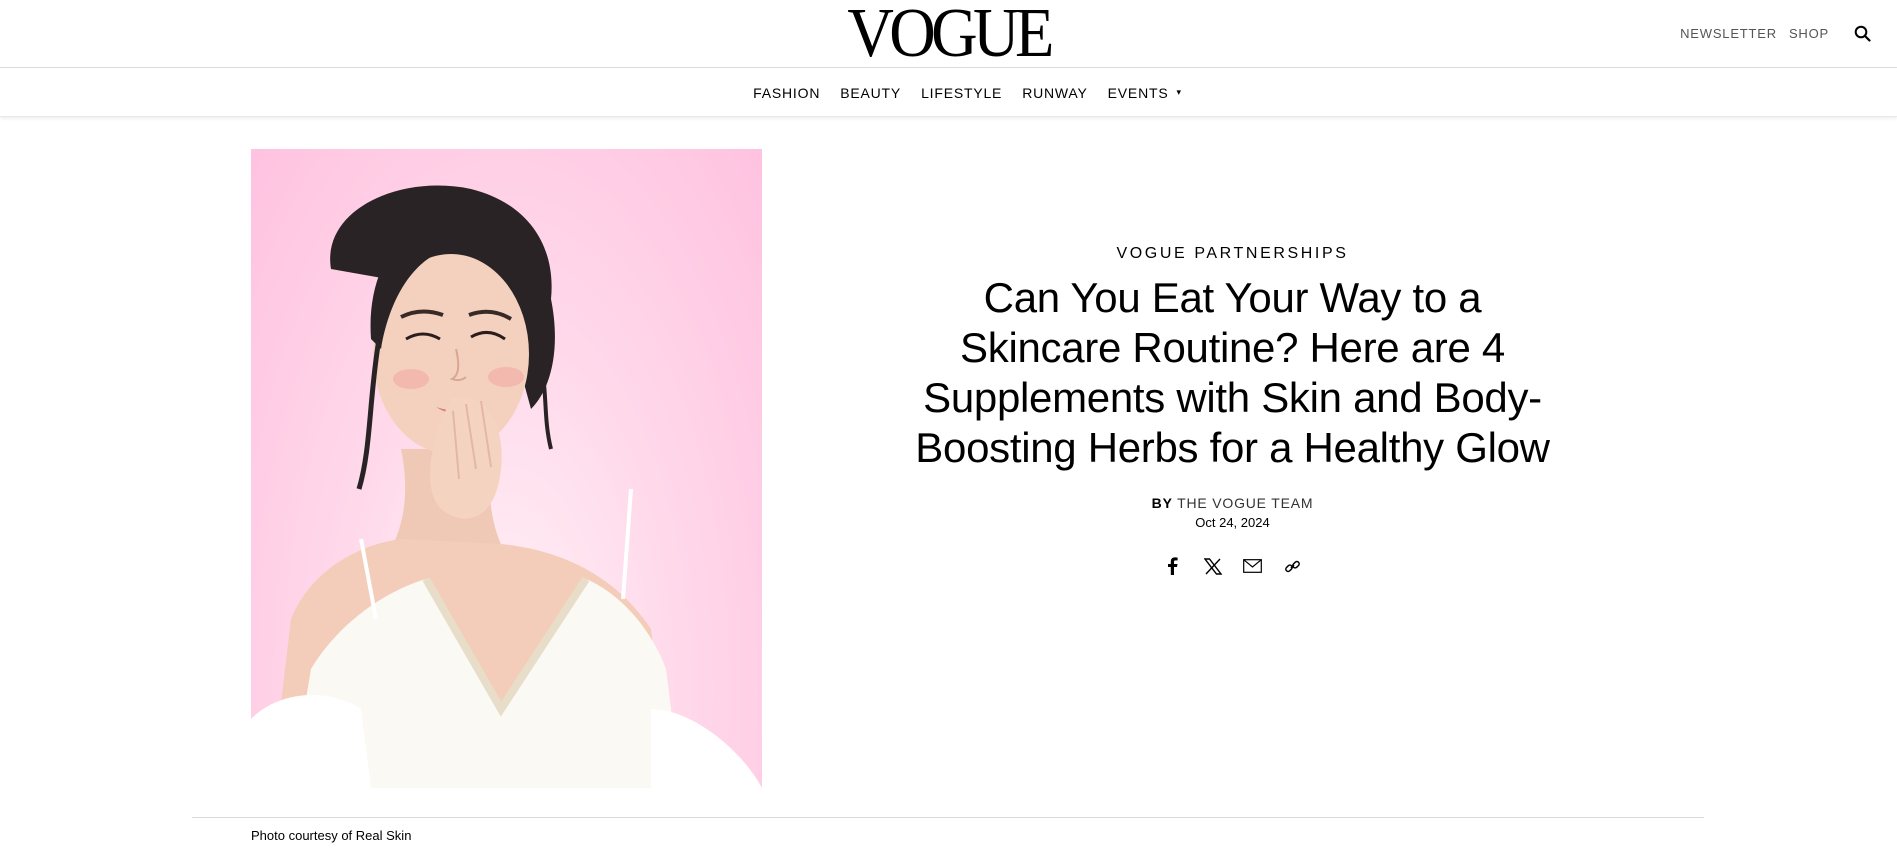  I want to click on link-icon, so click(1293, 566).